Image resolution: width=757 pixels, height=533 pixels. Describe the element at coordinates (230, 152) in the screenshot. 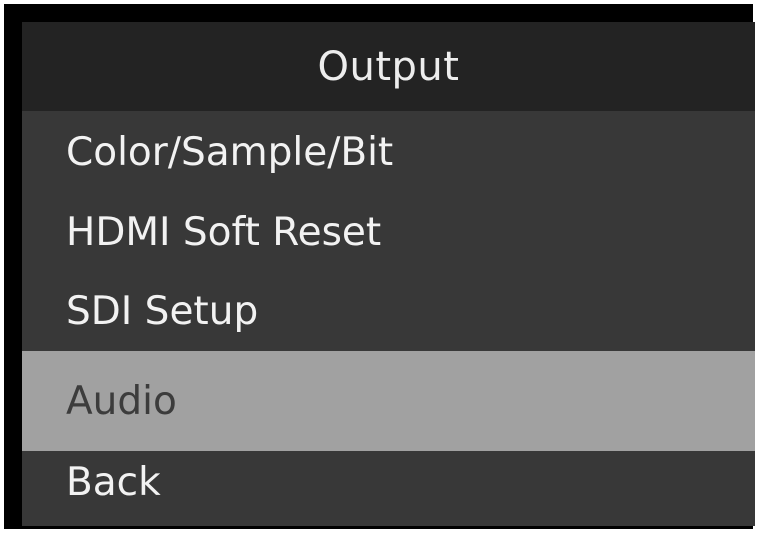

I see `menu-item-label: Color/Sample/Bit` at that location.